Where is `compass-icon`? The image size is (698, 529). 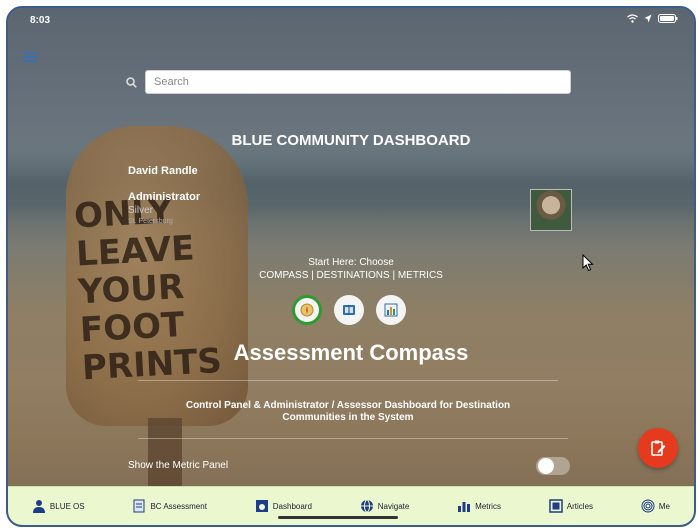 compass-icon is located at coordinates (307, 310).